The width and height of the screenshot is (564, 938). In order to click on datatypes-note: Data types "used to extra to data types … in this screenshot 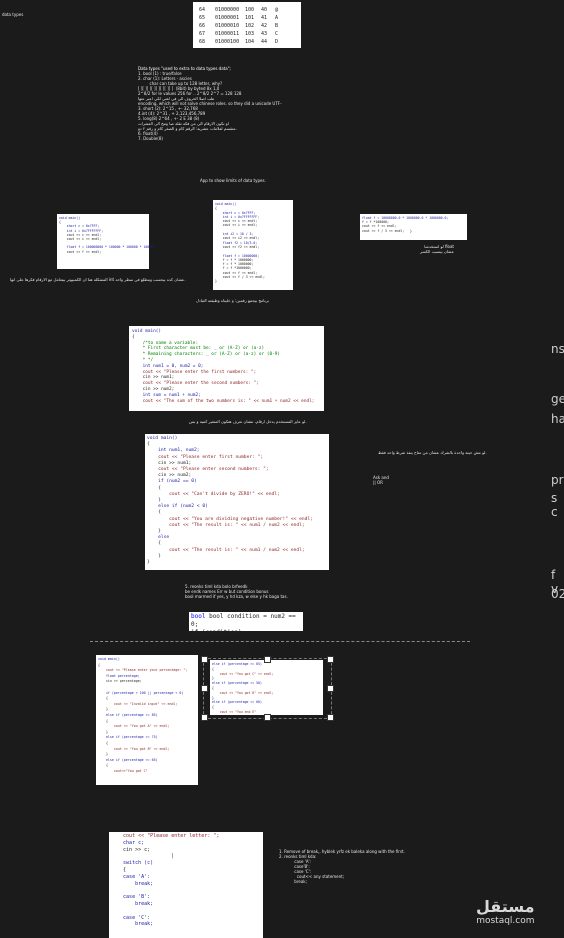, I will do `click(233, 103)`.